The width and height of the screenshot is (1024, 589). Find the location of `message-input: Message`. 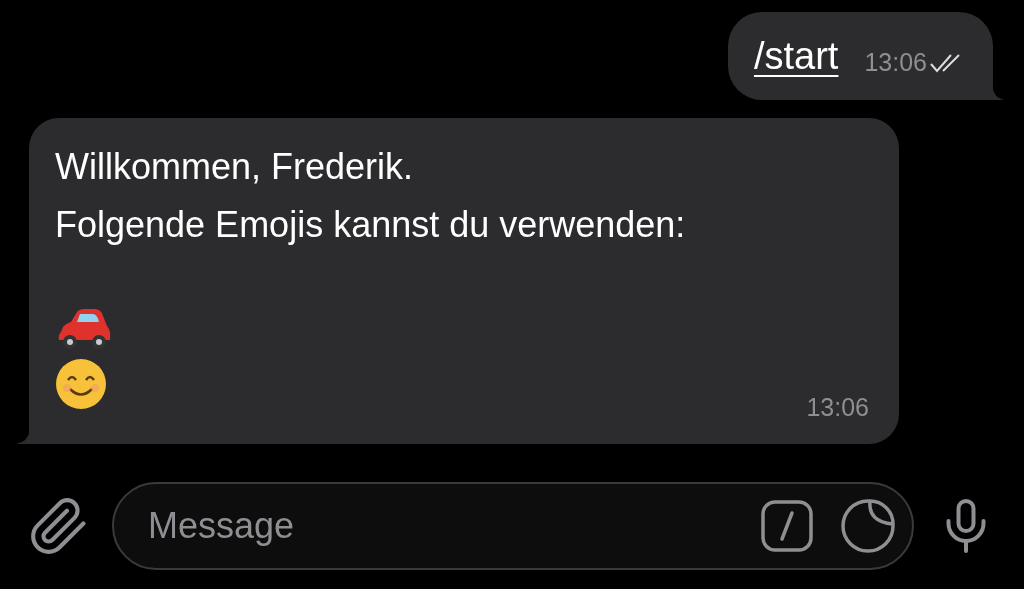

message-input: Message is located at coordinates (454, 526).